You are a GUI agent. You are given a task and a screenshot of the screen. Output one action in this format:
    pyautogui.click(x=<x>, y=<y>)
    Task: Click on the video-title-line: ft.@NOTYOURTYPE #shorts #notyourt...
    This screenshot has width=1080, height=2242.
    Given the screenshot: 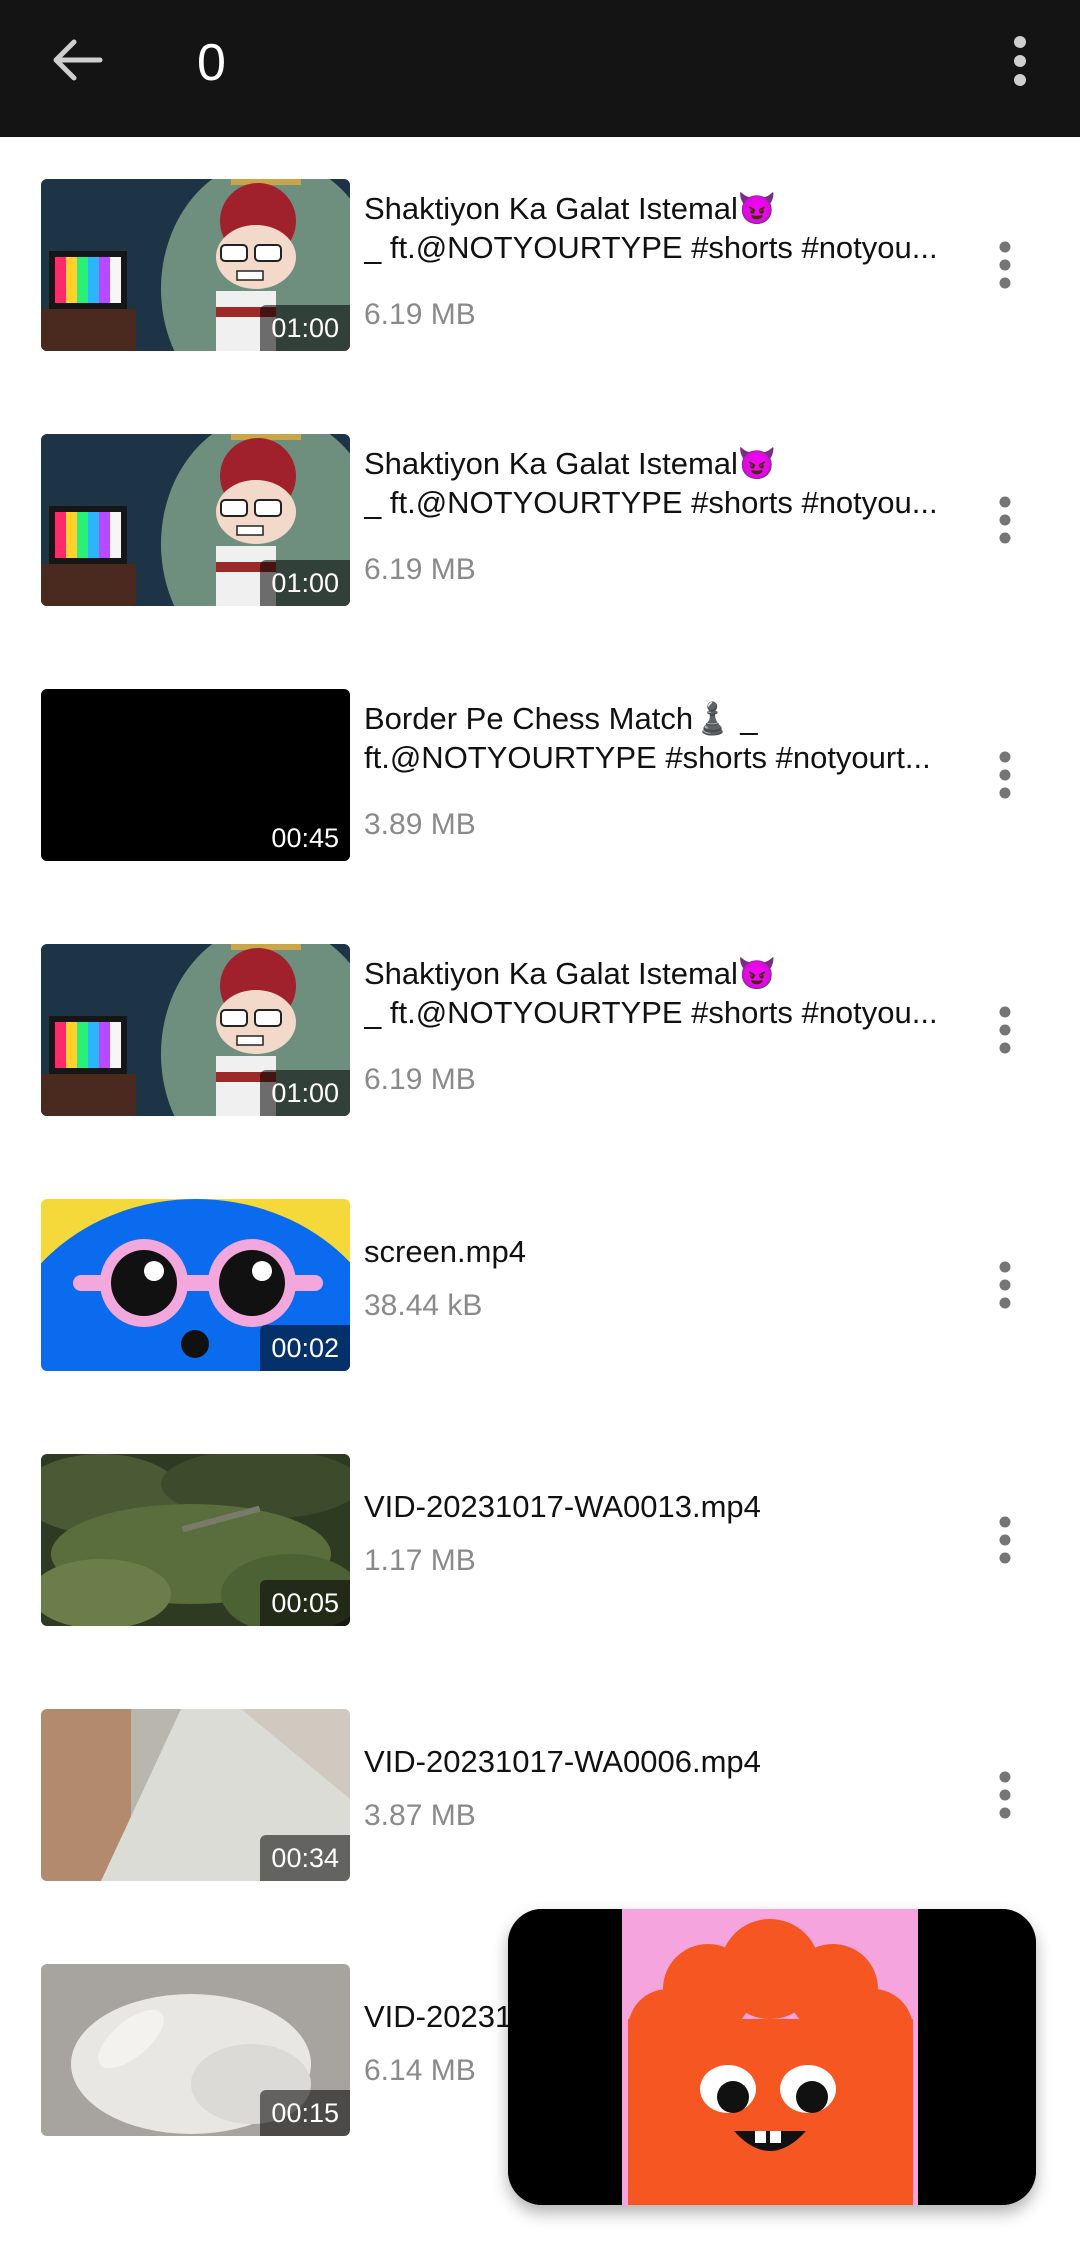 What is the action you would take?
    pyautogui.click(x=647, y=757)
    